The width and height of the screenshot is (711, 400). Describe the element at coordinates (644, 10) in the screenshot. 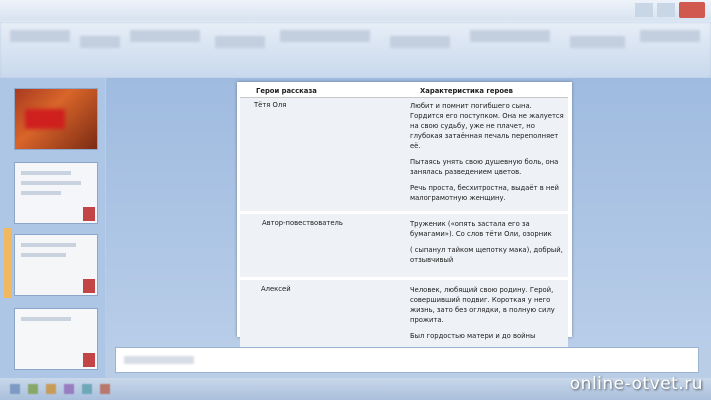

I see `minimize-button` at that location.